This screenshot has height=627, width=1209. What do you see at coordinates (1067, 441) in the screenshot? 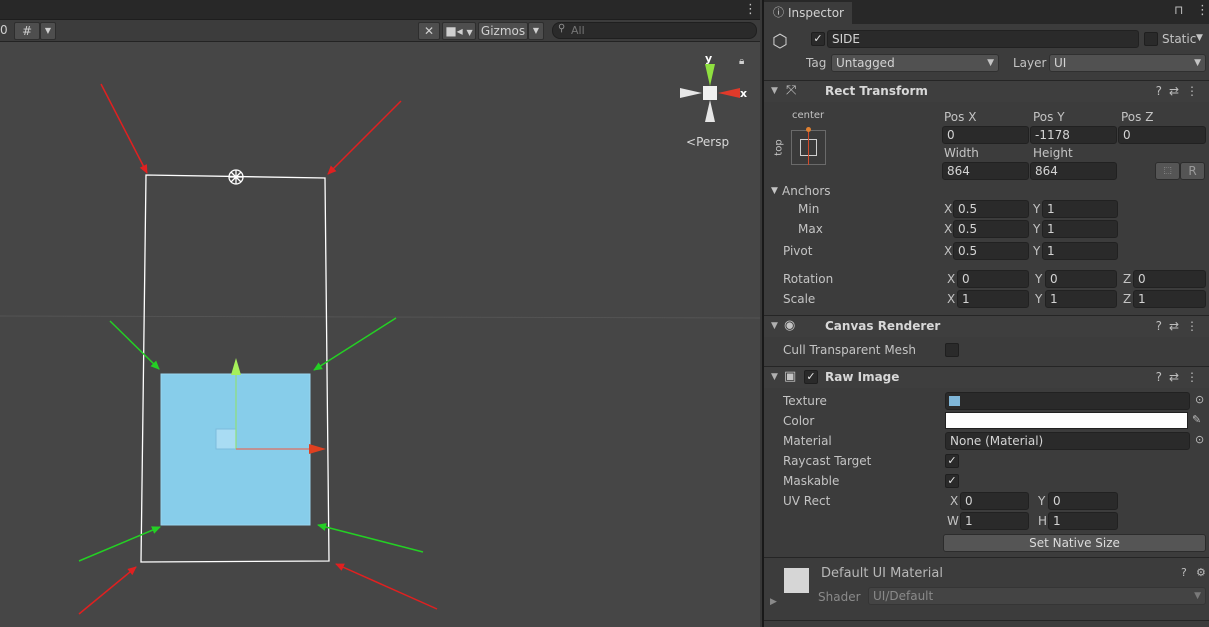
I see `material-field: None (Material)` at bounding box center [1067, 441].